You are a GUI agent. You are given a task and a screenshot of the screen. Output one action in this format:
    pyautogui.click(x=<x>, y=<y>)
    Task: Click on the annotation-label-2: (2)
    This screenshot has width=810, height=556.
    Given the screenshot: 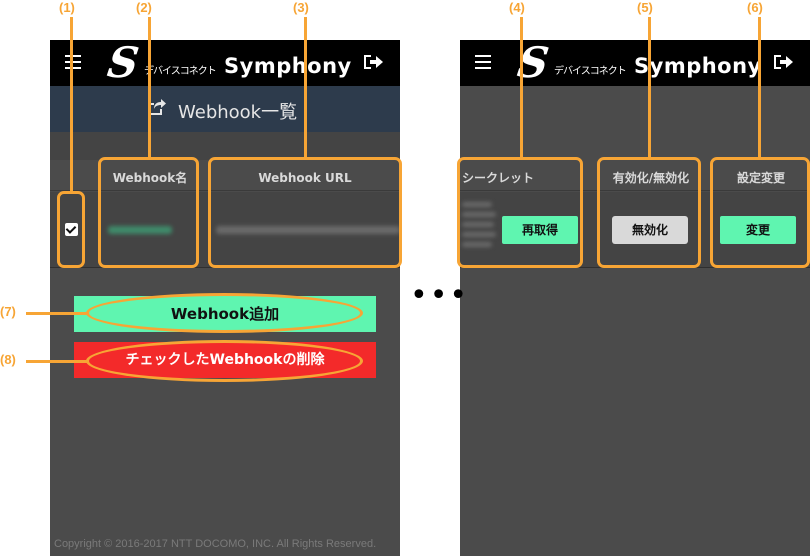 What is the action you would take?
    pyautogui.click(x=144, y=7)
    